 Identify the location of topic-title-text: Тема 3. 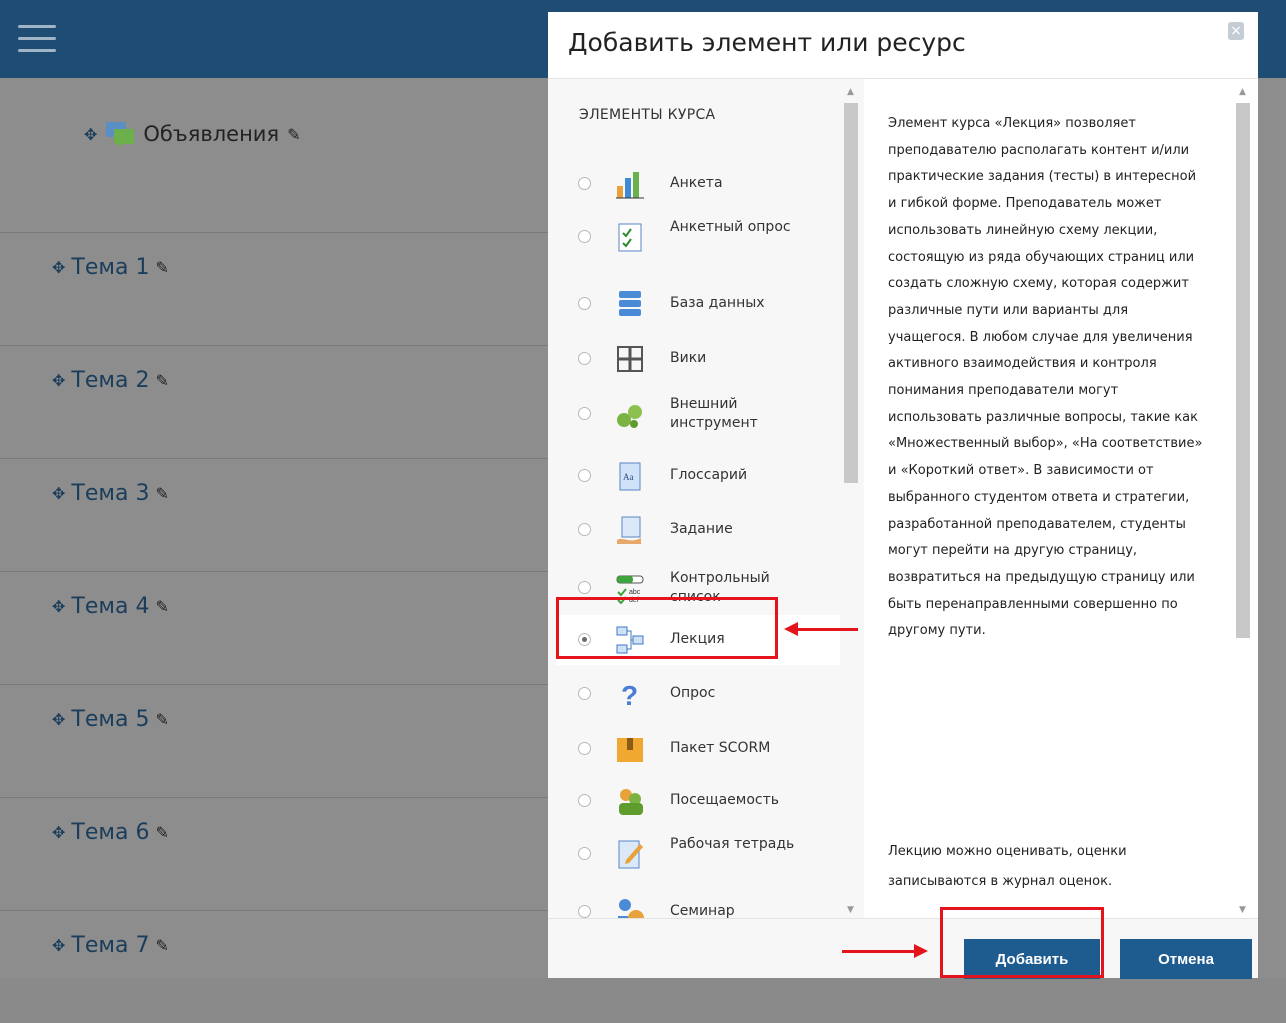
(110, 493).